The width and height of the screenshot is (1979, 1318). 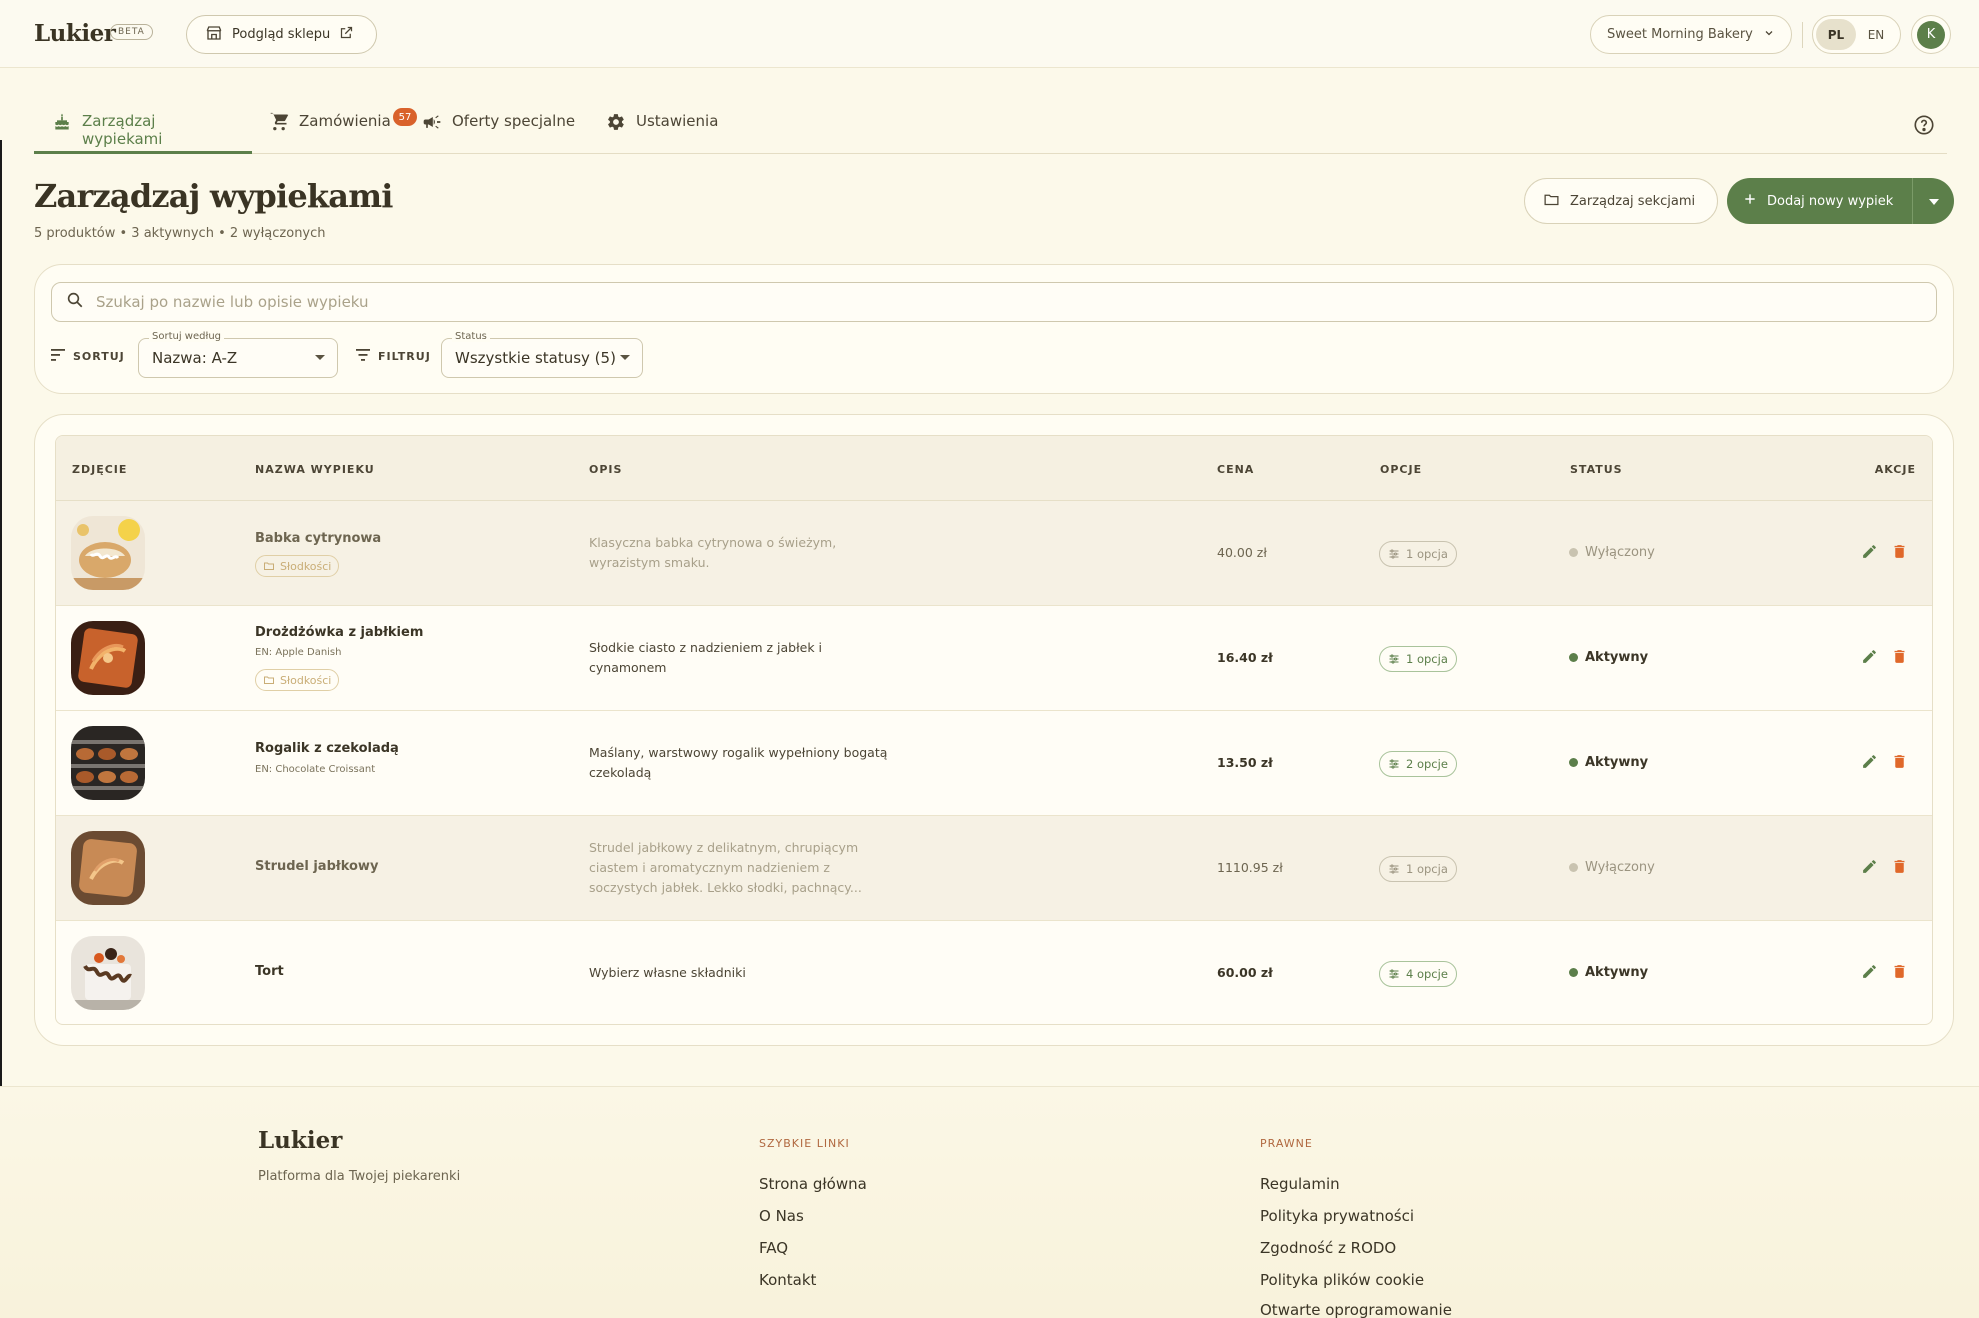 What do you see at coordinates (1750, 201) in the screenshot?
I see `plus-icon` at bounding box center [1750, 201].